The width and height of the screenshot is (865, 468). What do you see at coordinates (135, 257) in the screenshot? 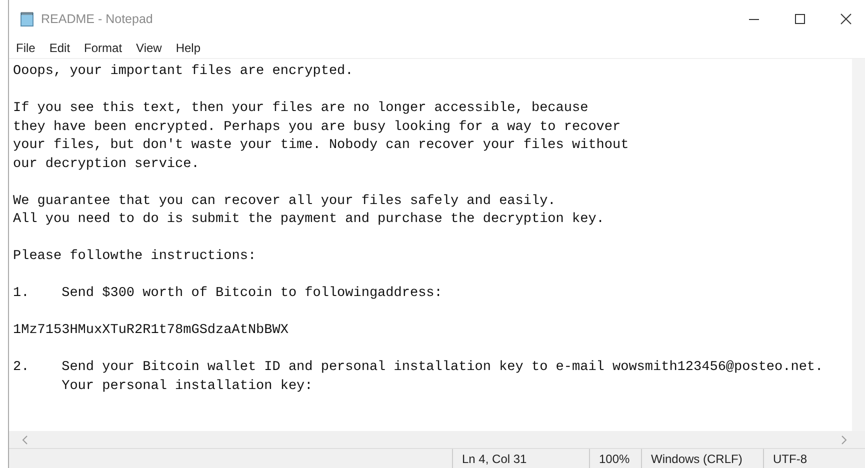
I see `text-line: Please followthe instructions:` at bounding box center [135, 257].